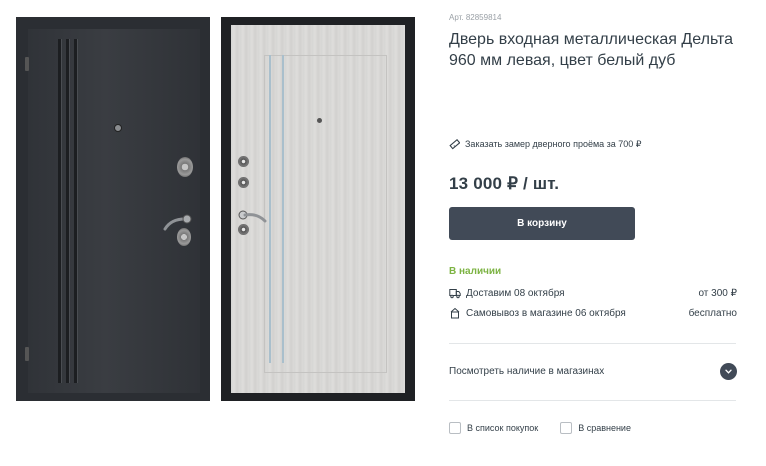 The width and height of the screenshot is (766, 466). Describe the element at coordinates (542, 223) in the screenshot. I see `add-to-cart-button: В корзину` at that location.